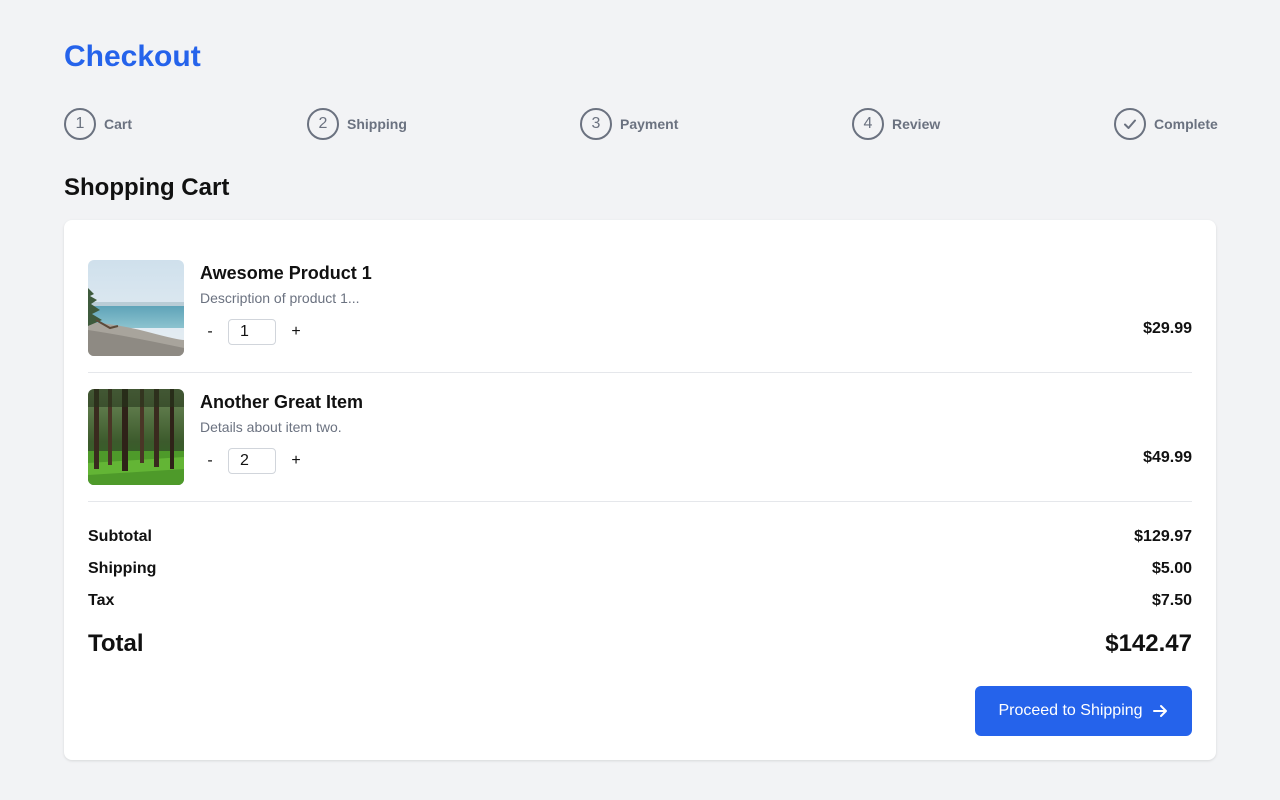 The height and width of the screenshot is (800, 1280). I want to click on proceed-button-label: Proceed to Shipping, so click(1070, 710).